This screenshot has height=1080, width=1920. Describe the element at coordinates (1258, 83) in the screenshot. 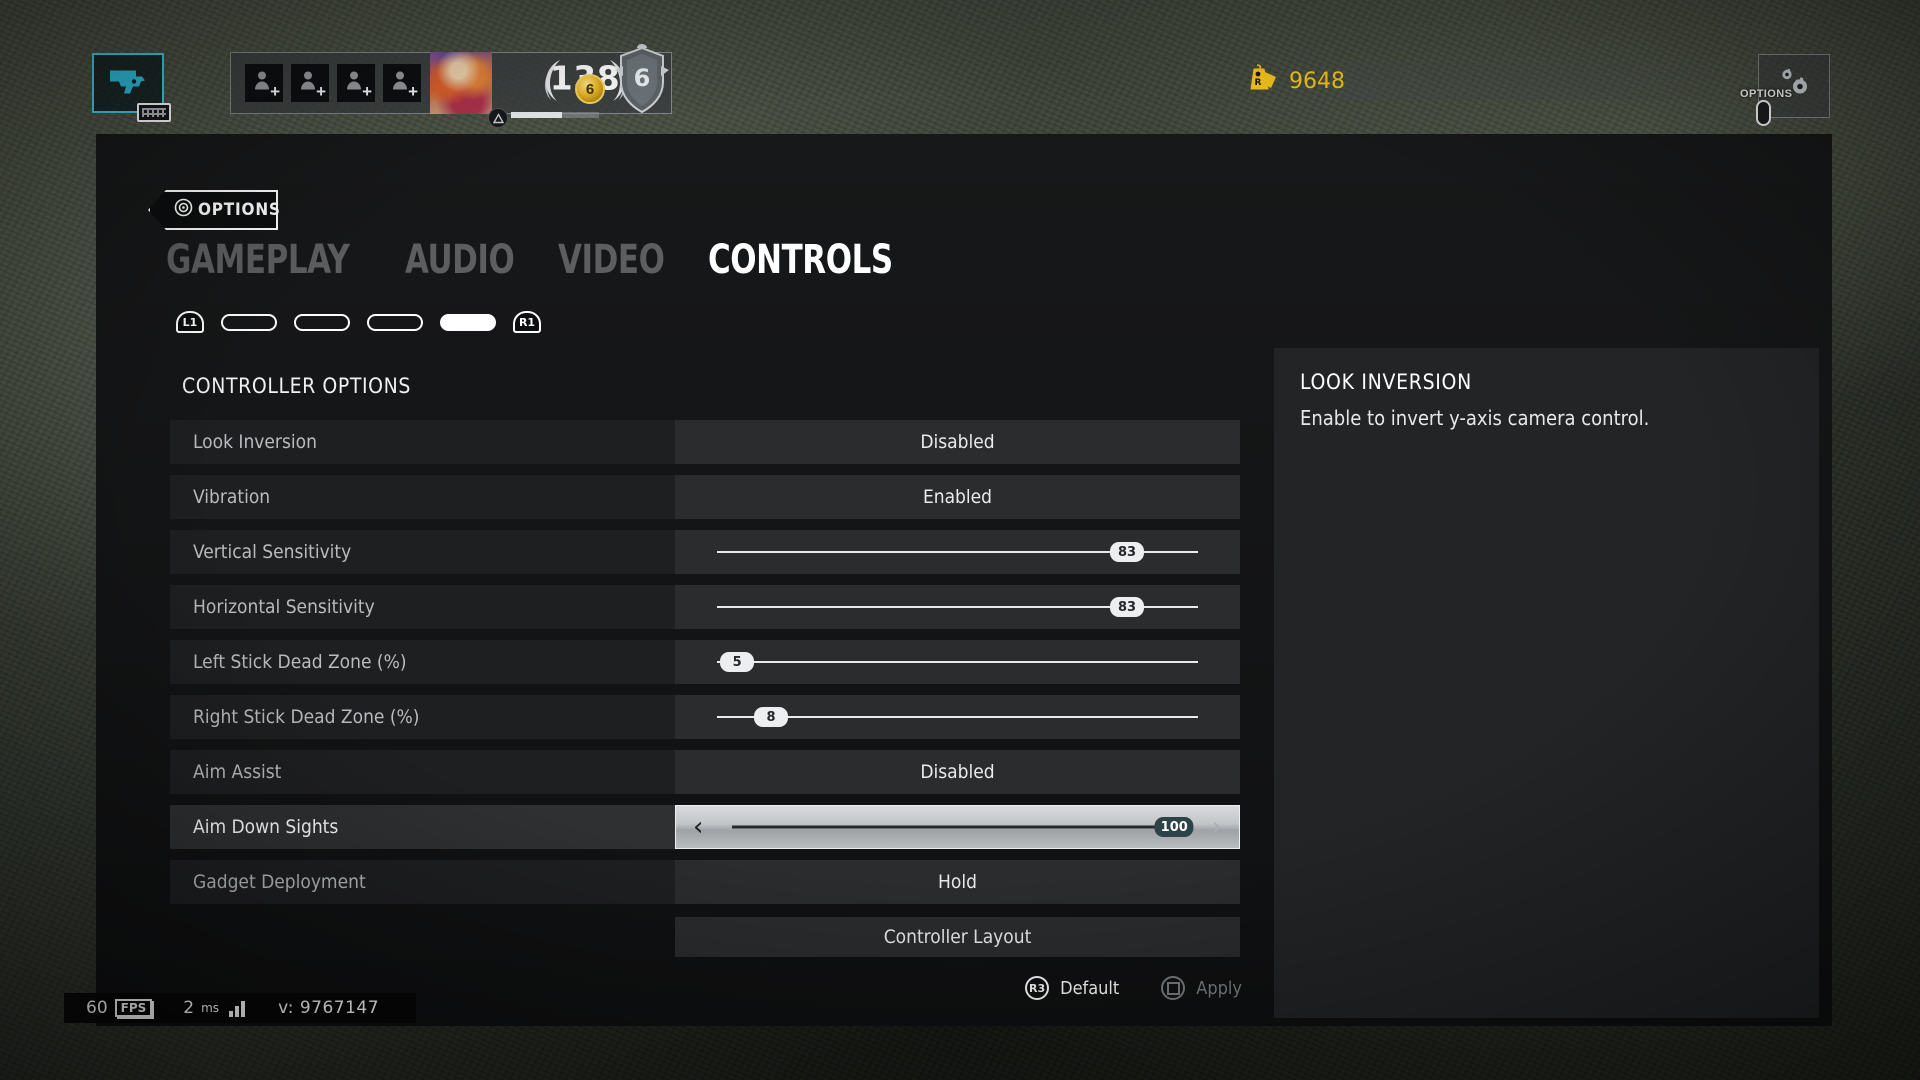

I see `svg-text: R` at that location.